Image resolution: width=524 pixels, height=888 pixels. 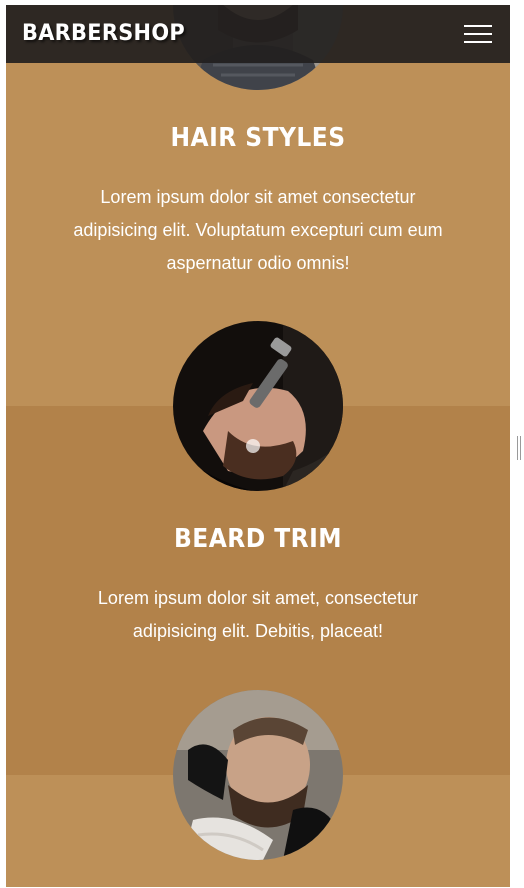 I want to click on brand-logo: BARBERSHOP, so click(x=103, y=33).